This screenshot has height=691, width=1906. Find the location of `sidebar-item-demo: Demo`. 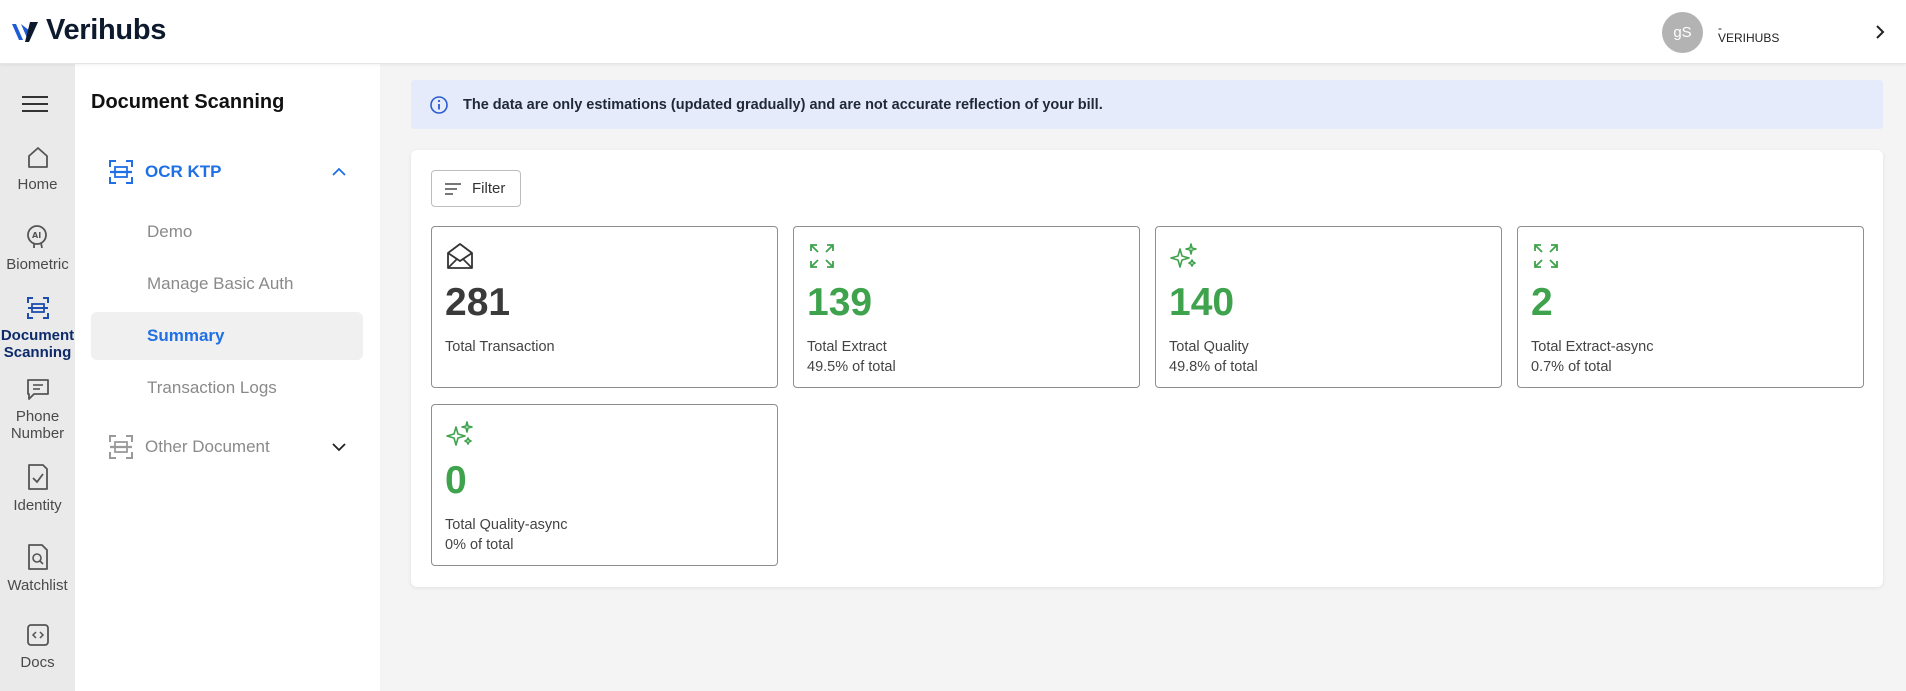

sidebar-item-demo: Demo is located at coordinates (227, 232).